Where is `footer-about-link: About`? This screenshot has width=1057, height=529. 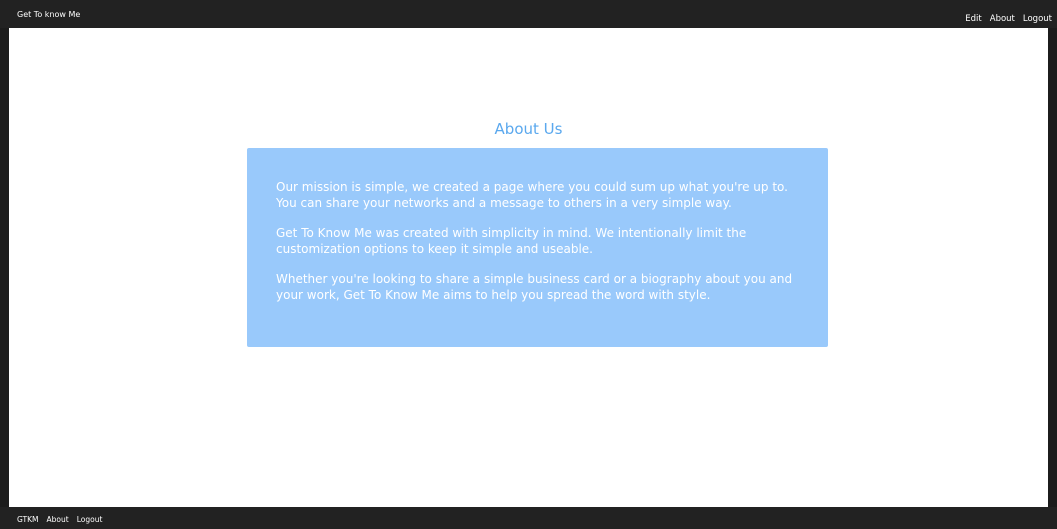
footer-about-link: About is located at coordinates (58, 519).